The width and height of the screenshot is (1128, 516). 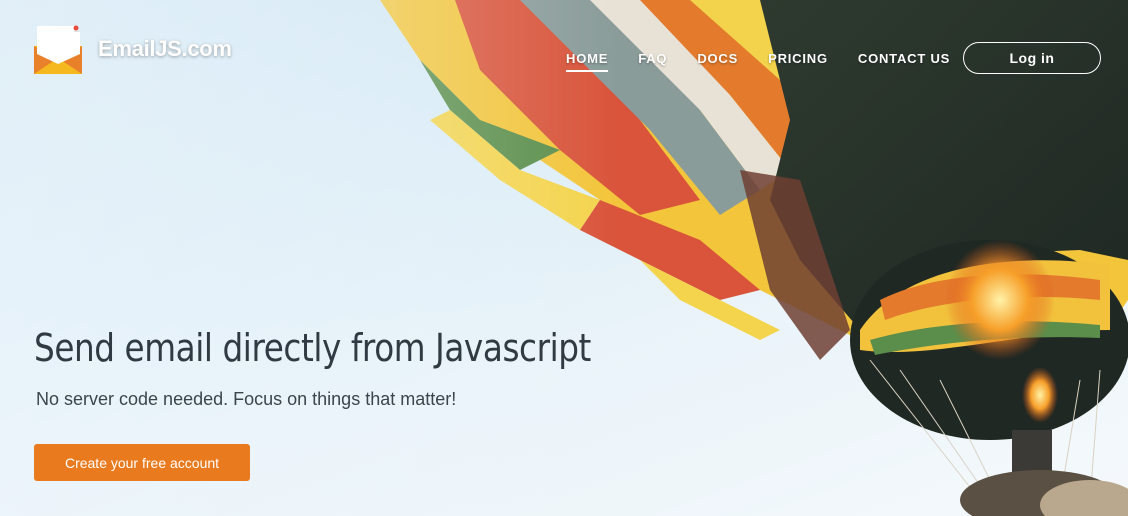 I want to click on envelope-icon, so click(x=58, y=49).